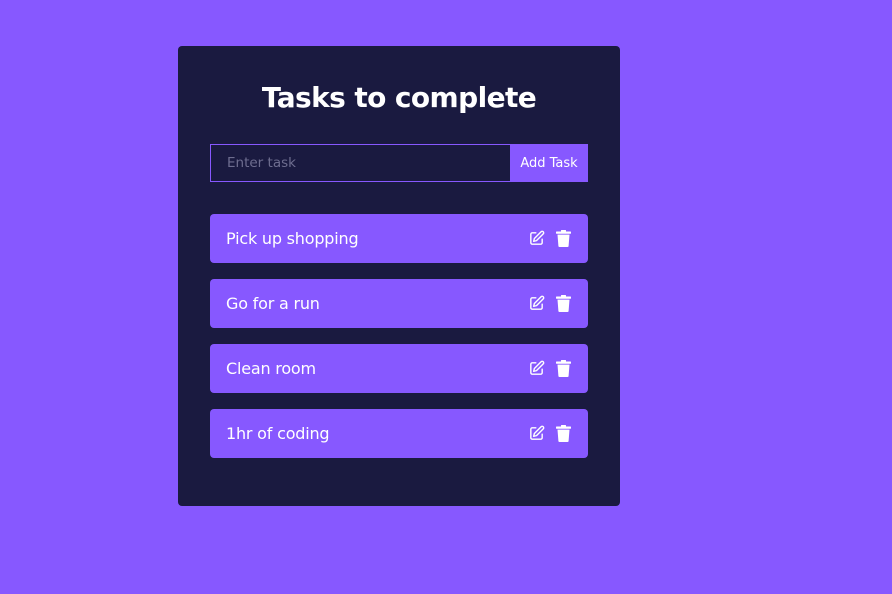 This screenshot has width=892, height=594. What do you see at coordinates (278, 433) in the screenshot?
I see `task-text: 1hr of coding` at bounding box center [278, 433].